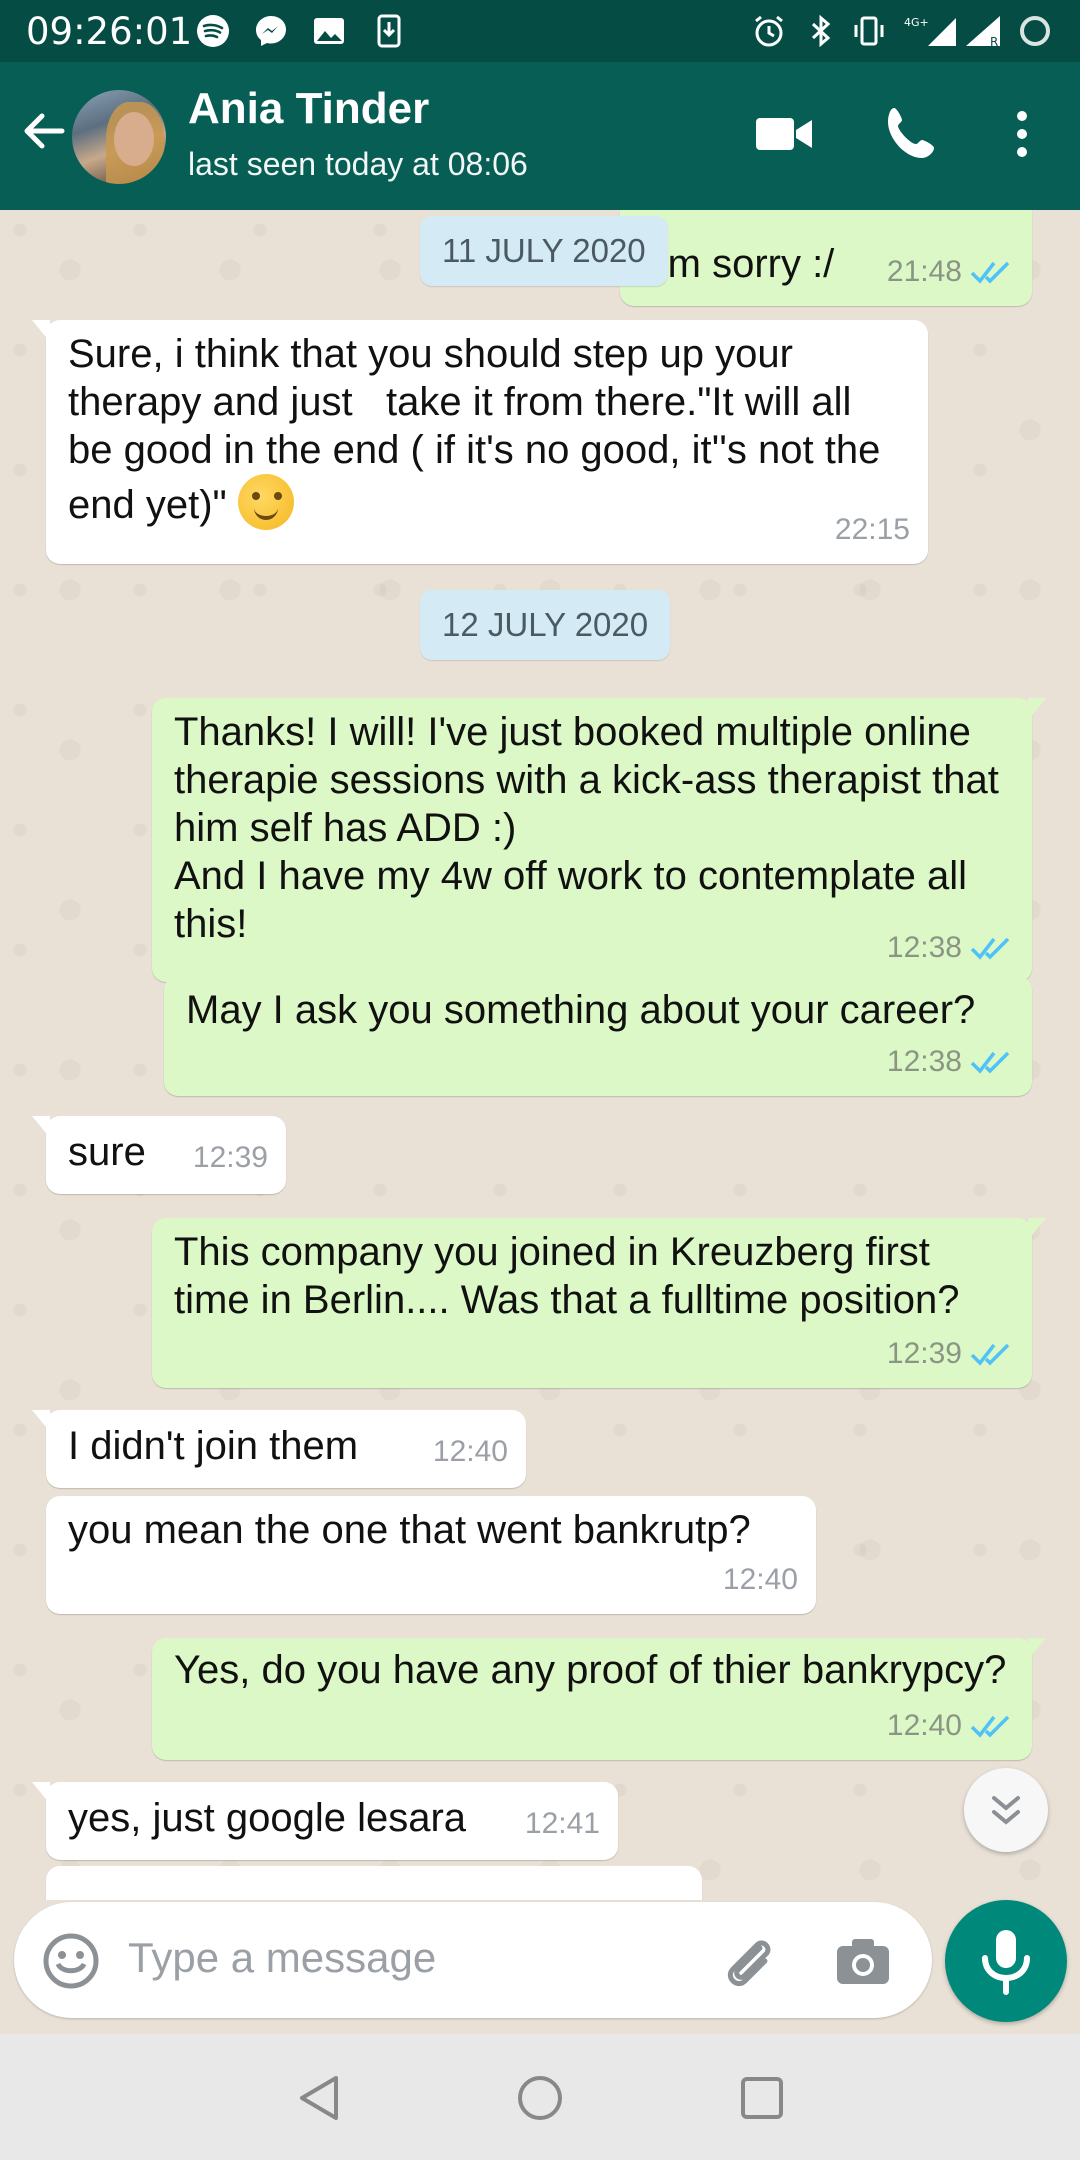  What do you see at coordinates (159, 1155) in the screenshot?
I see `message-bubble-incoming: sure 12:39` at bounding box center [159, 1155].